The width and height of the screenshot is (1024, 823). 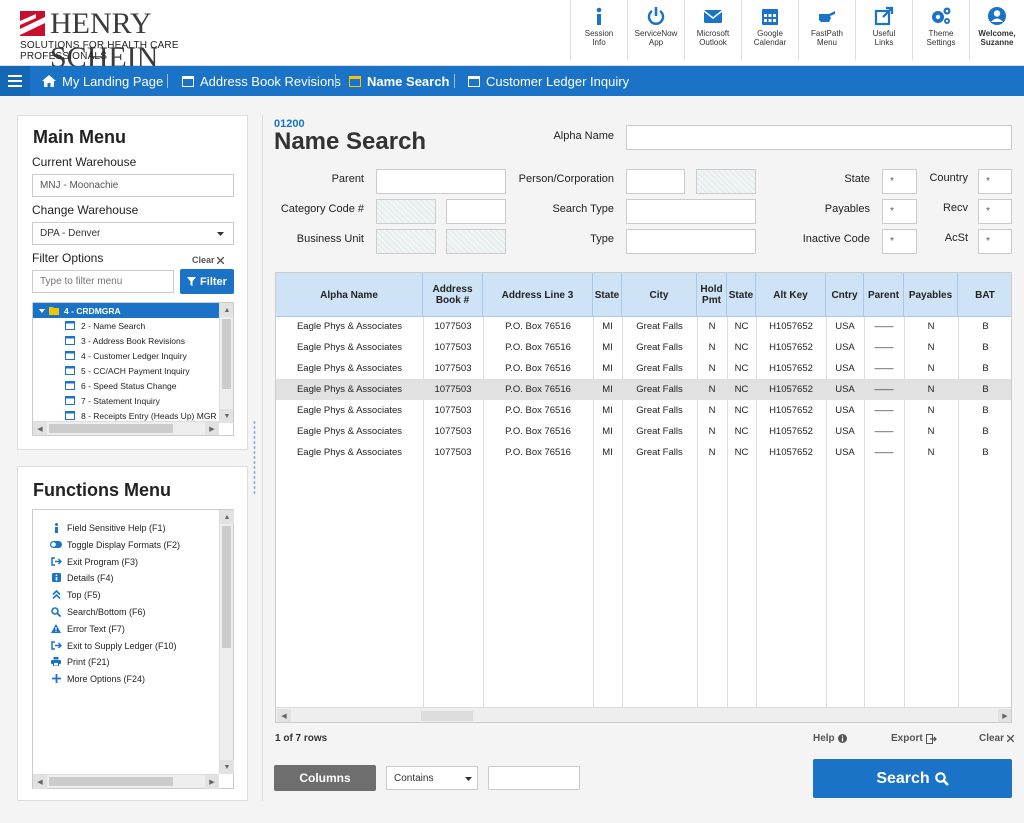 What do you see at coordinates (903, 778) in the screenshot?
I see `search-button-label: Search` at bounding box center [903, 778].